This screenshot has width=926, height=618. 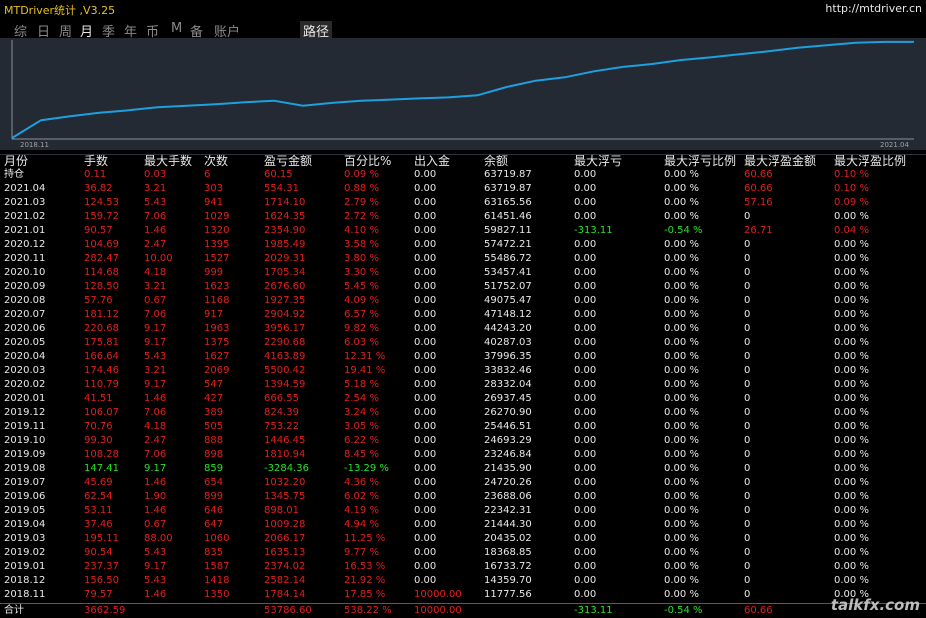 What do you see at coordinates (155, 524) in the screenshot?
I see `cell-max-lots: 0.67` at bounding box center [155, 524].